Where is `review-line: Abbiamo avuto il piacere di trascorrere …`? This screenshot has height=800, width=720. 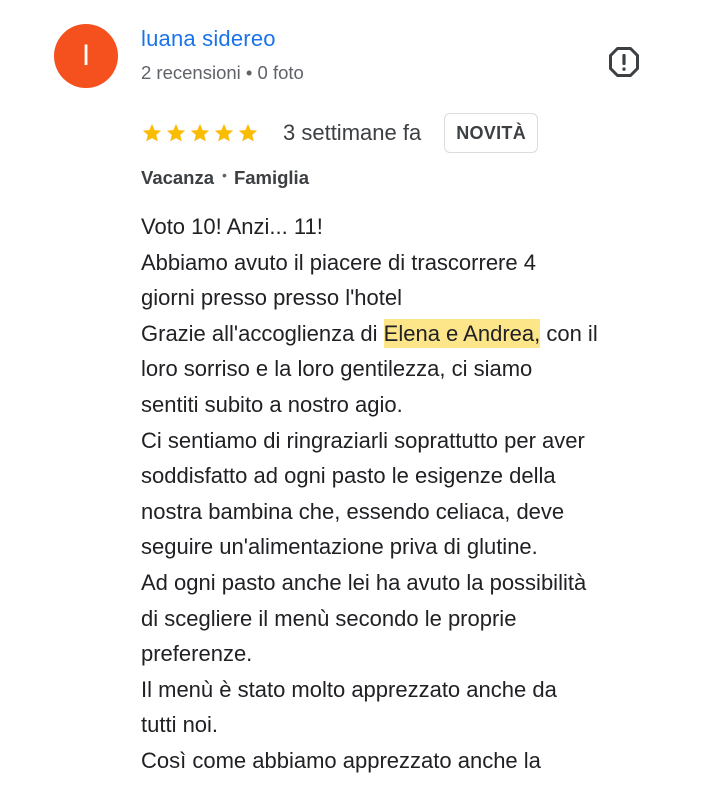 review-line: Abbiamo avuto il piacere di trascorrere … is located at coordinates (338, 262).